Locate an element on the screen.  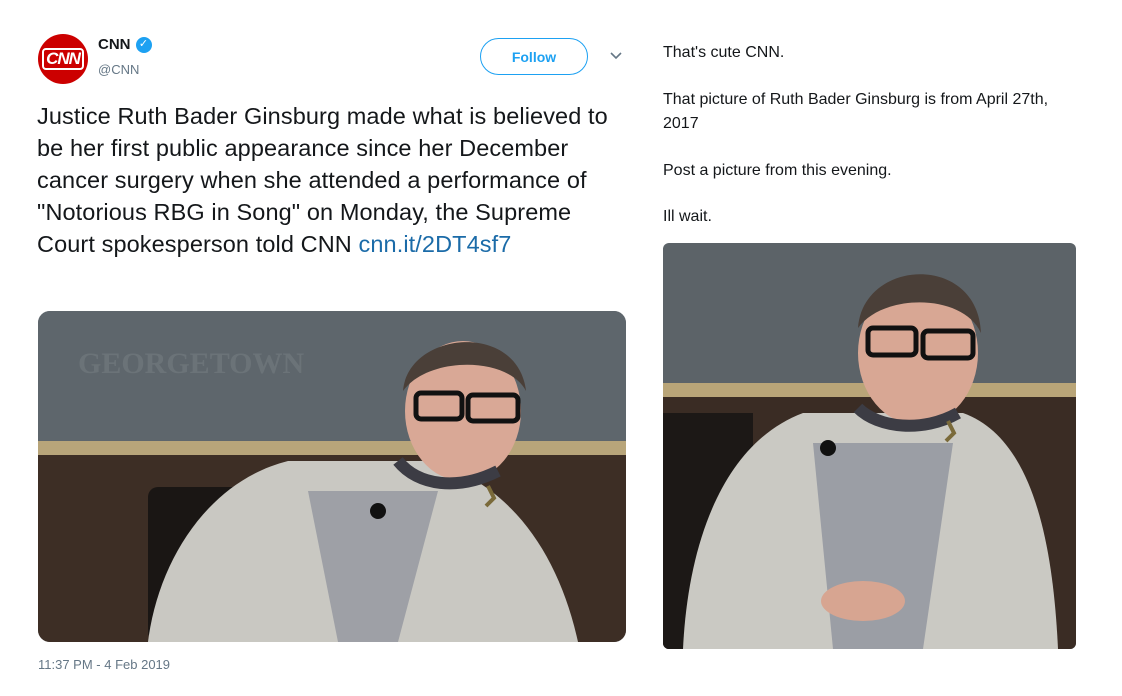
reply-line-1: That's cute CNN. is located at coordinates (724, 52).